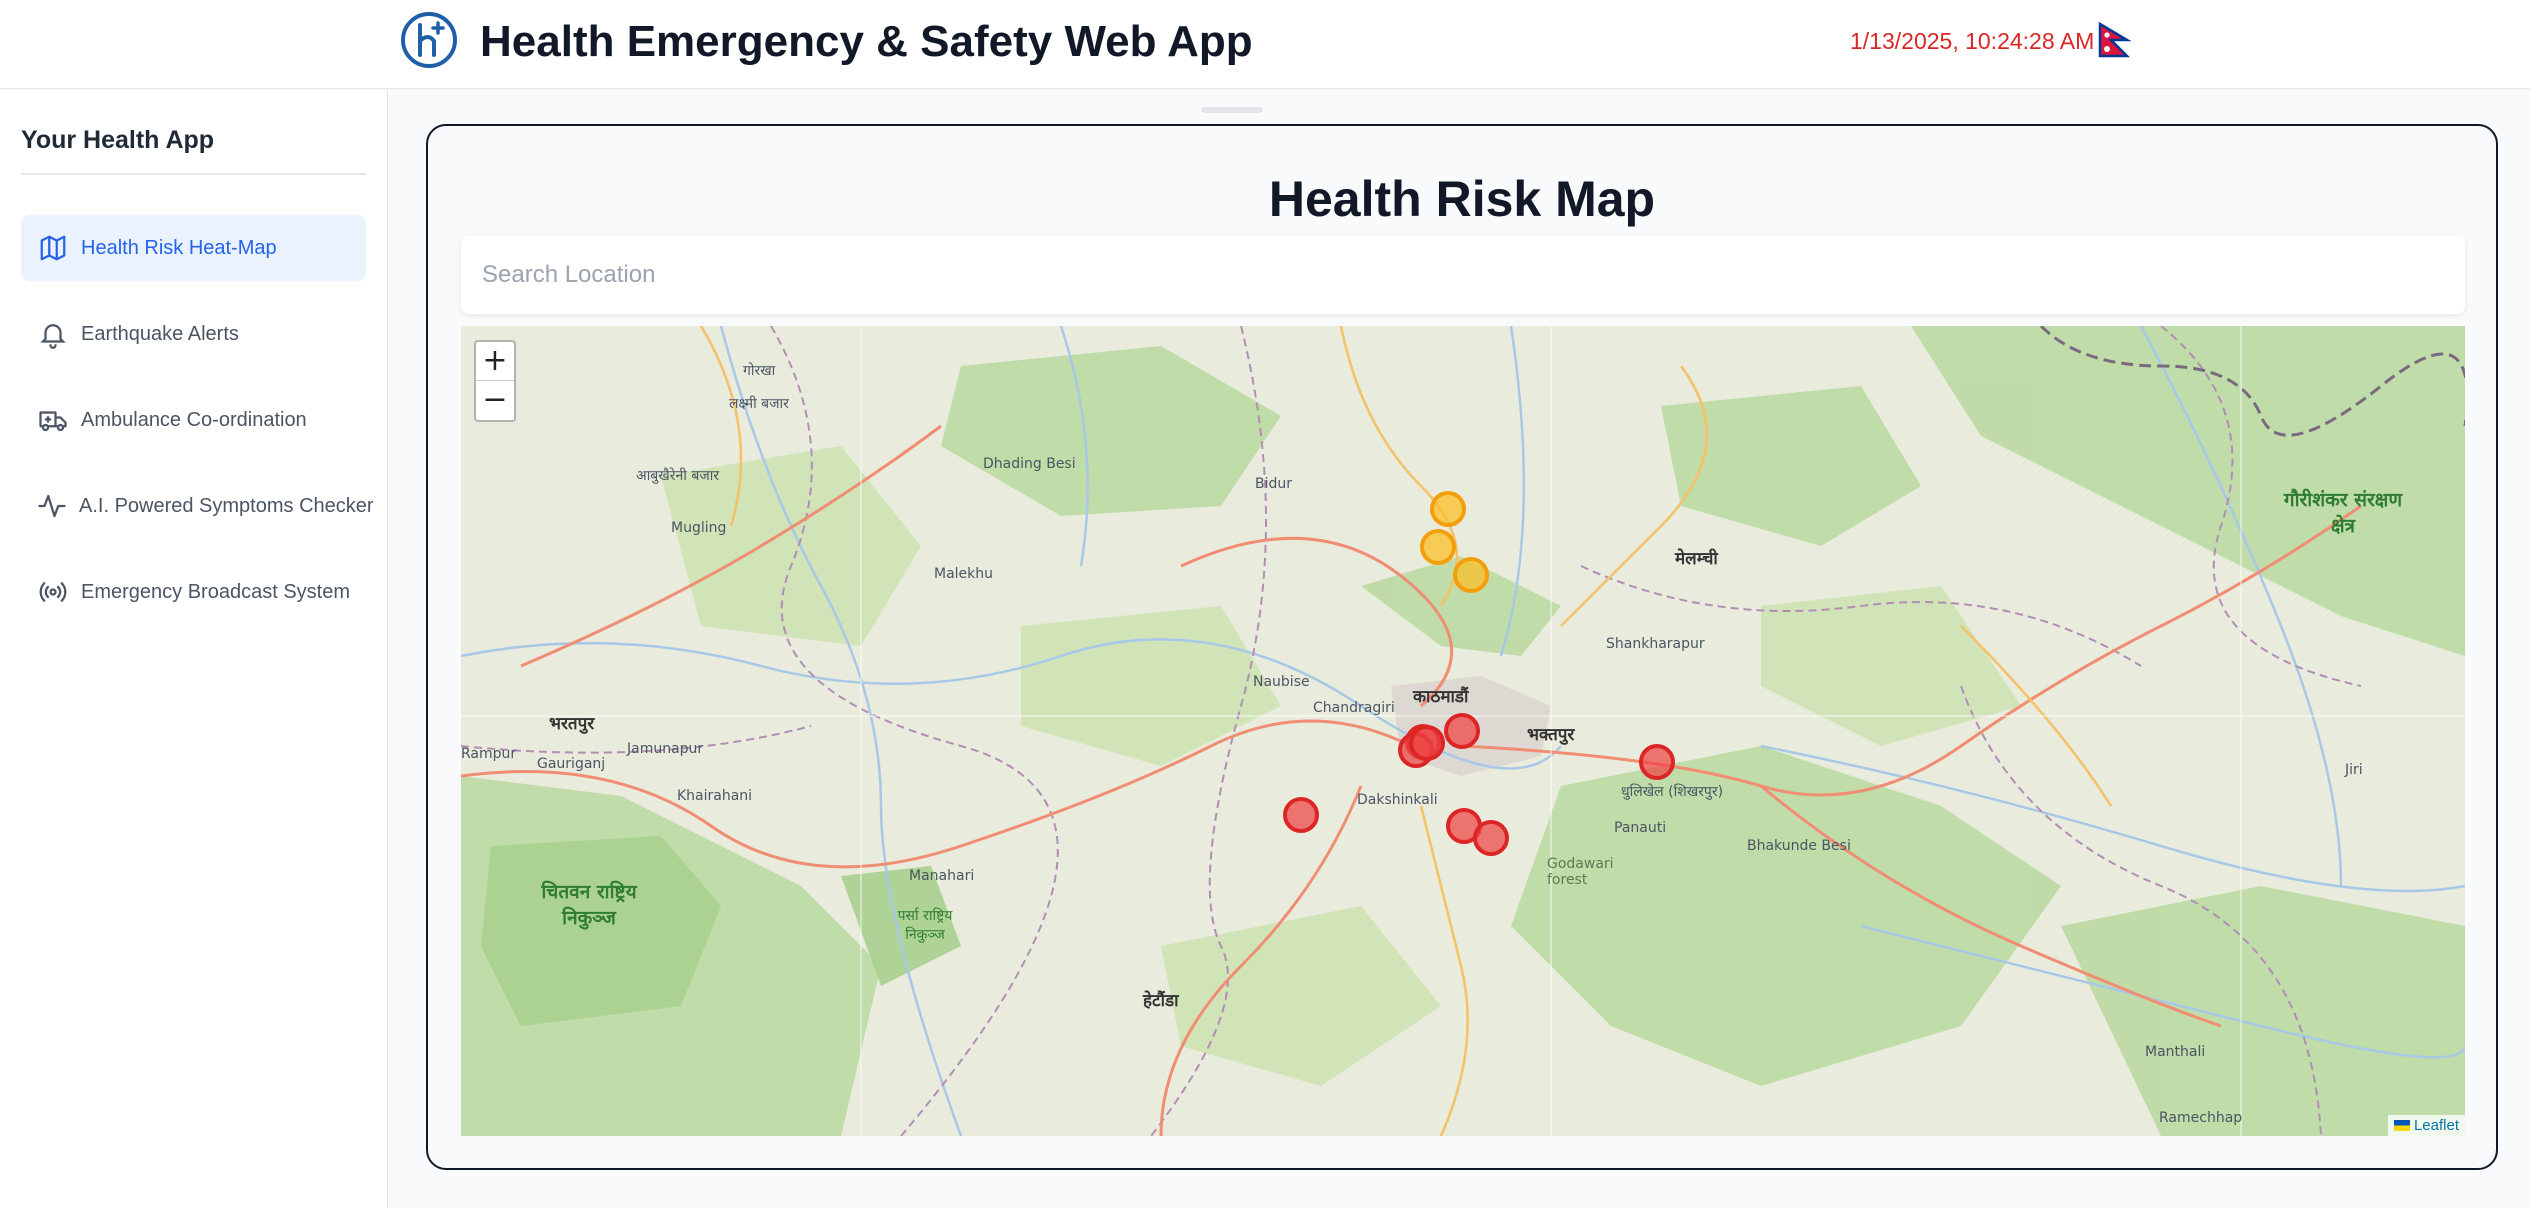 The height and width of the screenshot is (1208, 2530). Describe the element at coordinates (572, 724) in the screenshot. I see `map-label: भरतपुर` at that location.